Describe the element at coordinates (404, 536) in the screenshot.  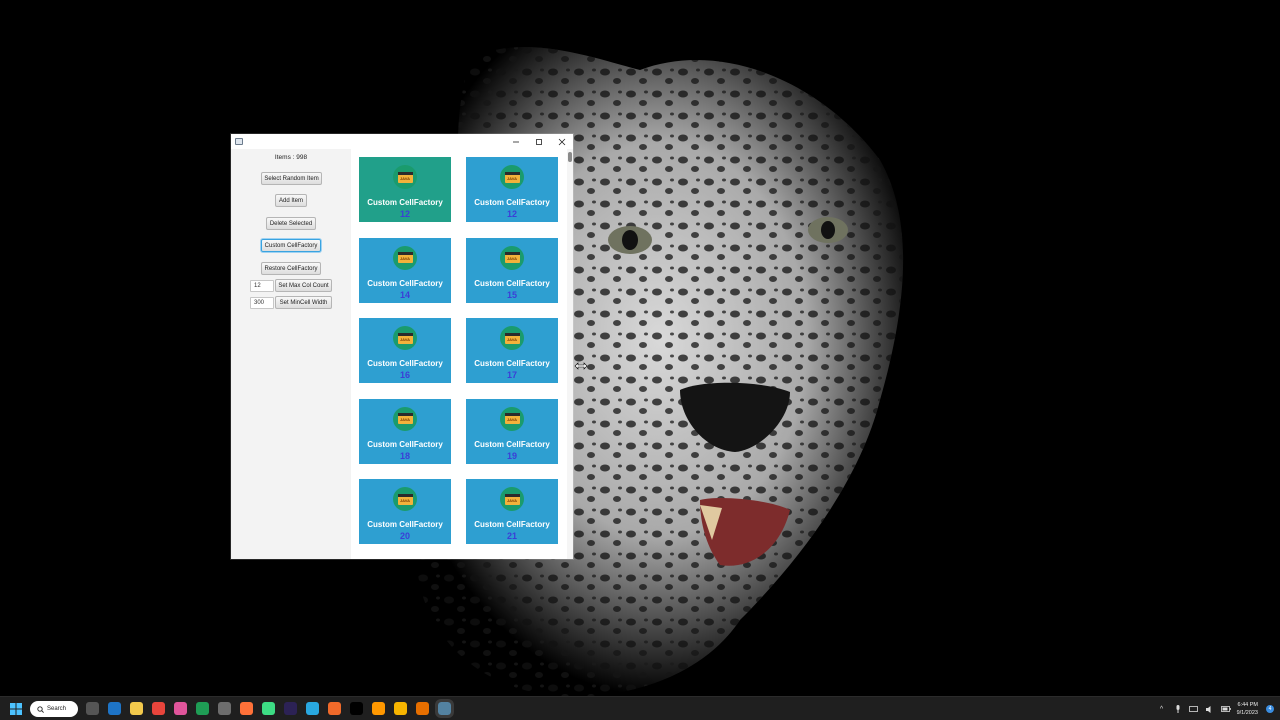
I see `card-number: 20` at that location.